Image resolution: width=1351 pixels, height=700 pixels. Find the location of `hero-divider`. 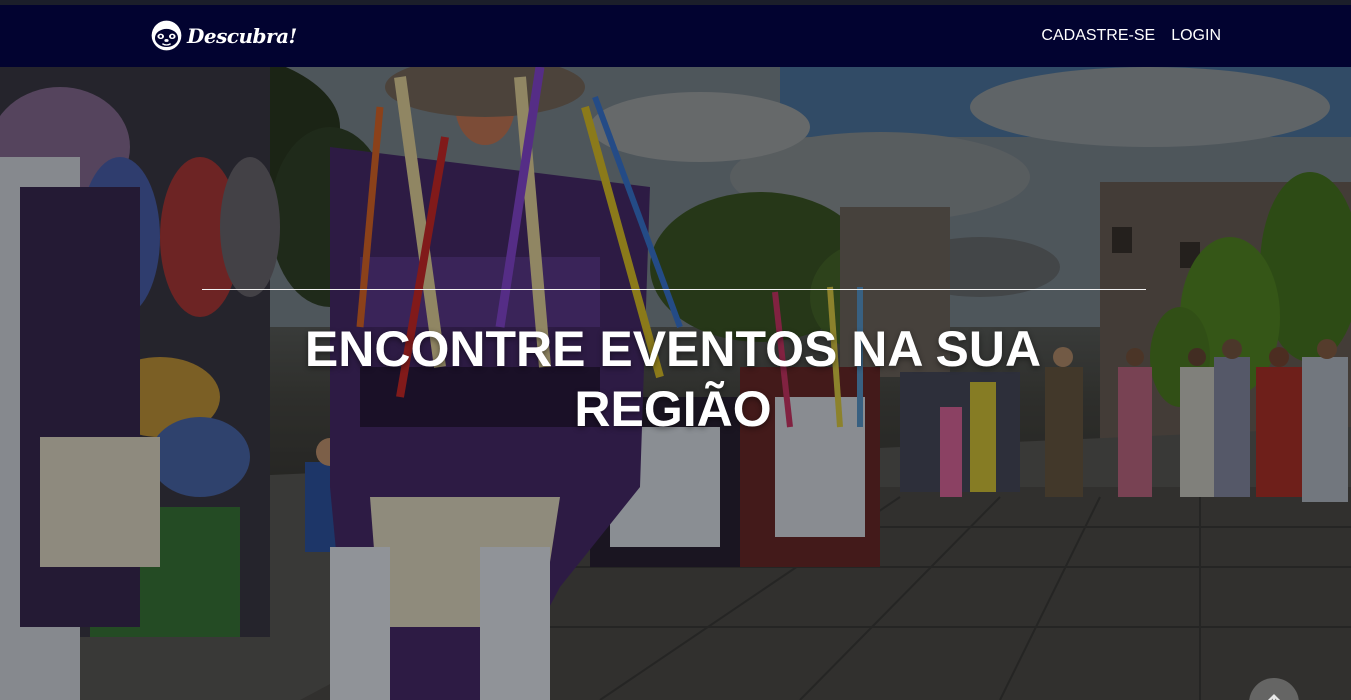

hero-divider is located at coordinates (674, 289).